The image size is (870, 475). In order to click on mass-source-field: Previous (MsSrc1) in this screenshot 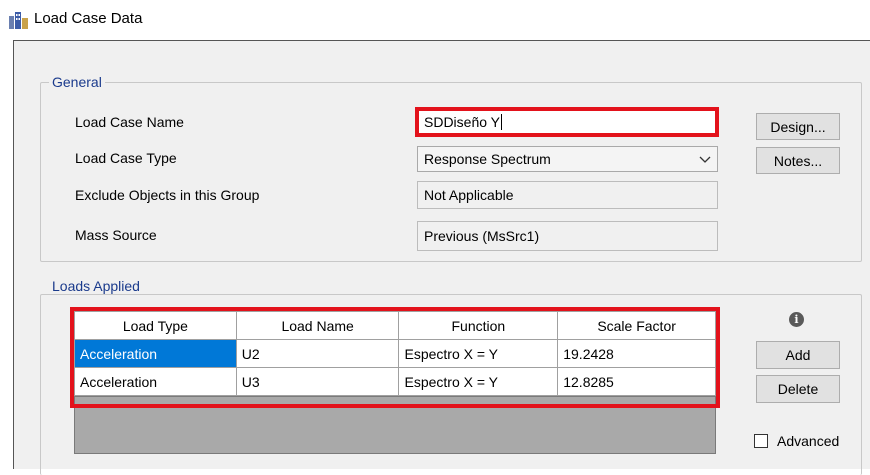, I will do `click(567, 236)`.